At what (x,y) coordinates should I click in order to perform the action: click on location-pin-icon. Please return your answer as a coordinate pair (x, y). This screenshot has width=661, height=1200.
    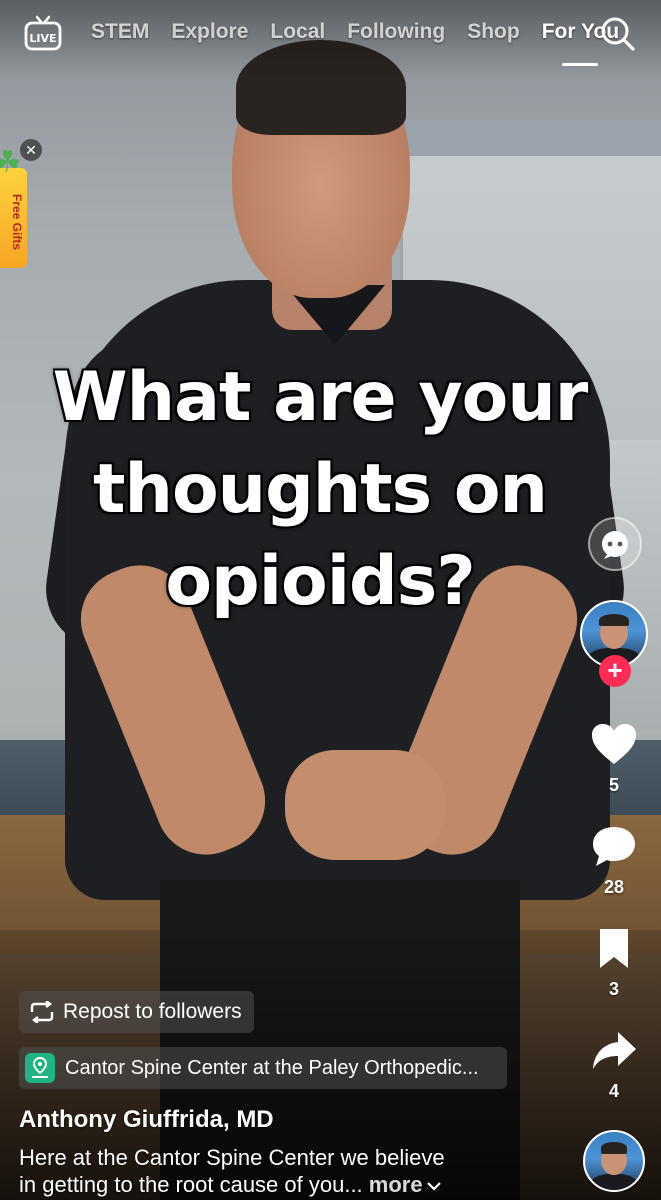
    Looking at the image, I should click on (40, 1068).